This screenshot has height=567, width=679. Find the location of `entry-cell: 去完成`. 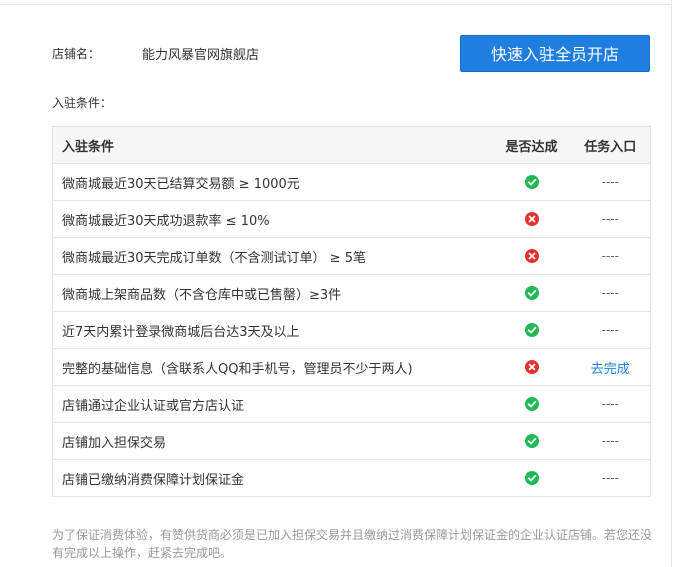

entry-cell: 去完成 is located at coordinates (610, 367).